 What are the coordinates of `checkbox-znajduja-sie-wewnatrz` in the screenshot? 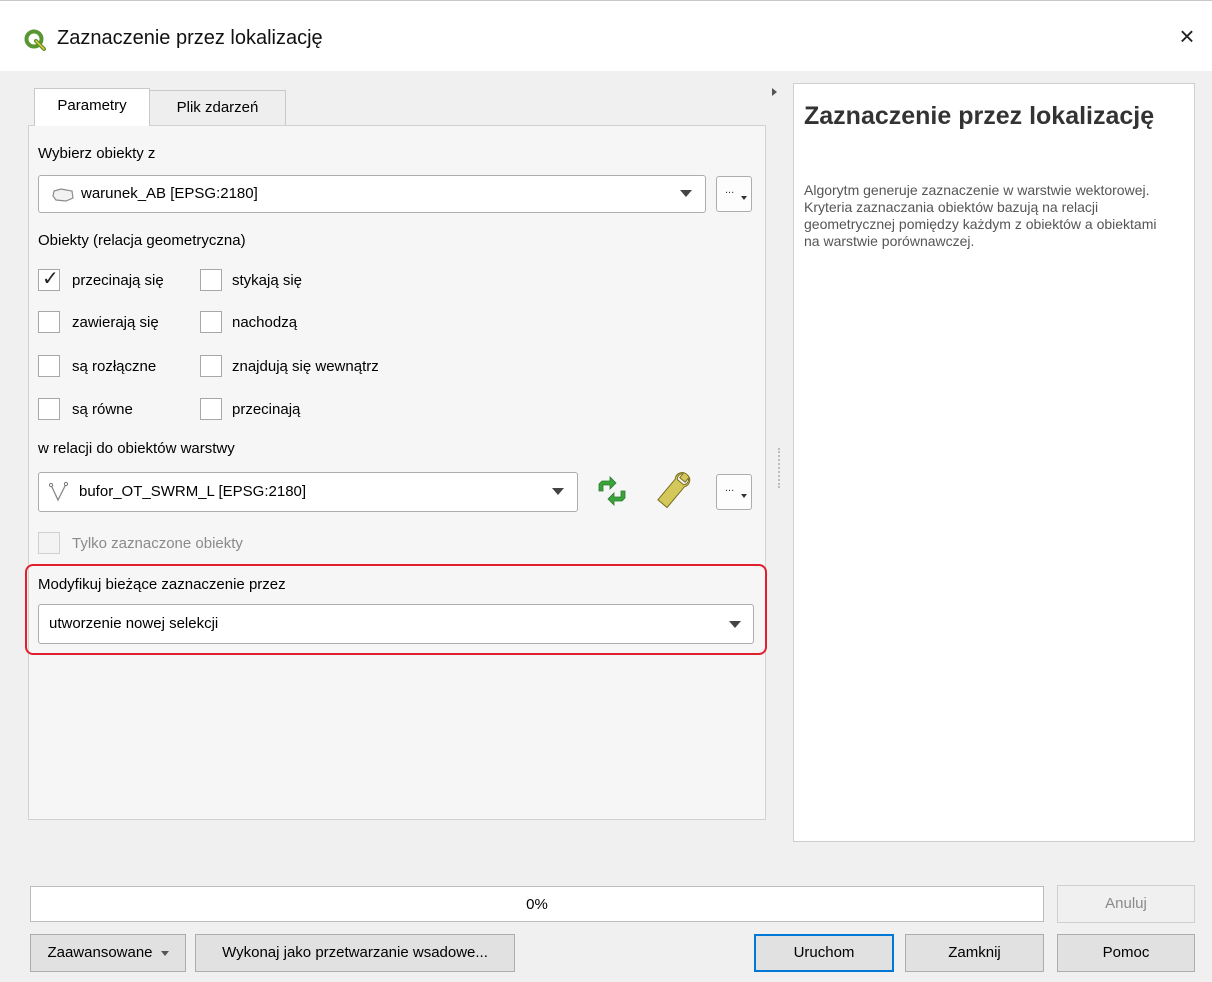 It's located at (211, 366).